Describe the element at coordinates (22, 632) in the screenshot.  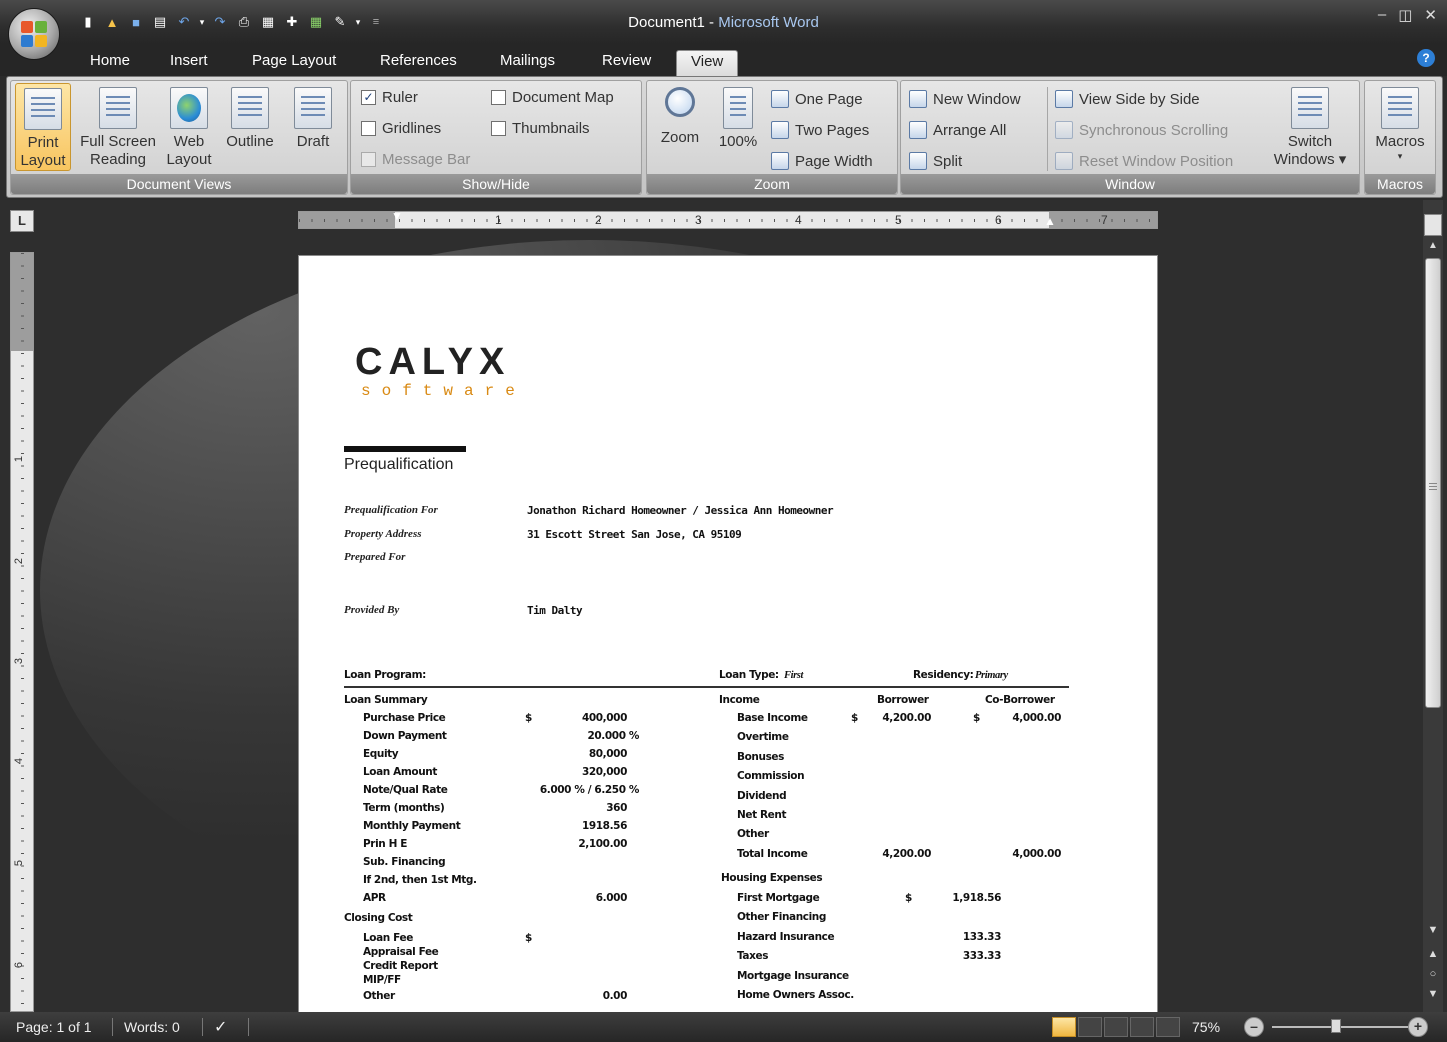
I see `vertical-ruler: 1 2 3 4 5 6` at that location.